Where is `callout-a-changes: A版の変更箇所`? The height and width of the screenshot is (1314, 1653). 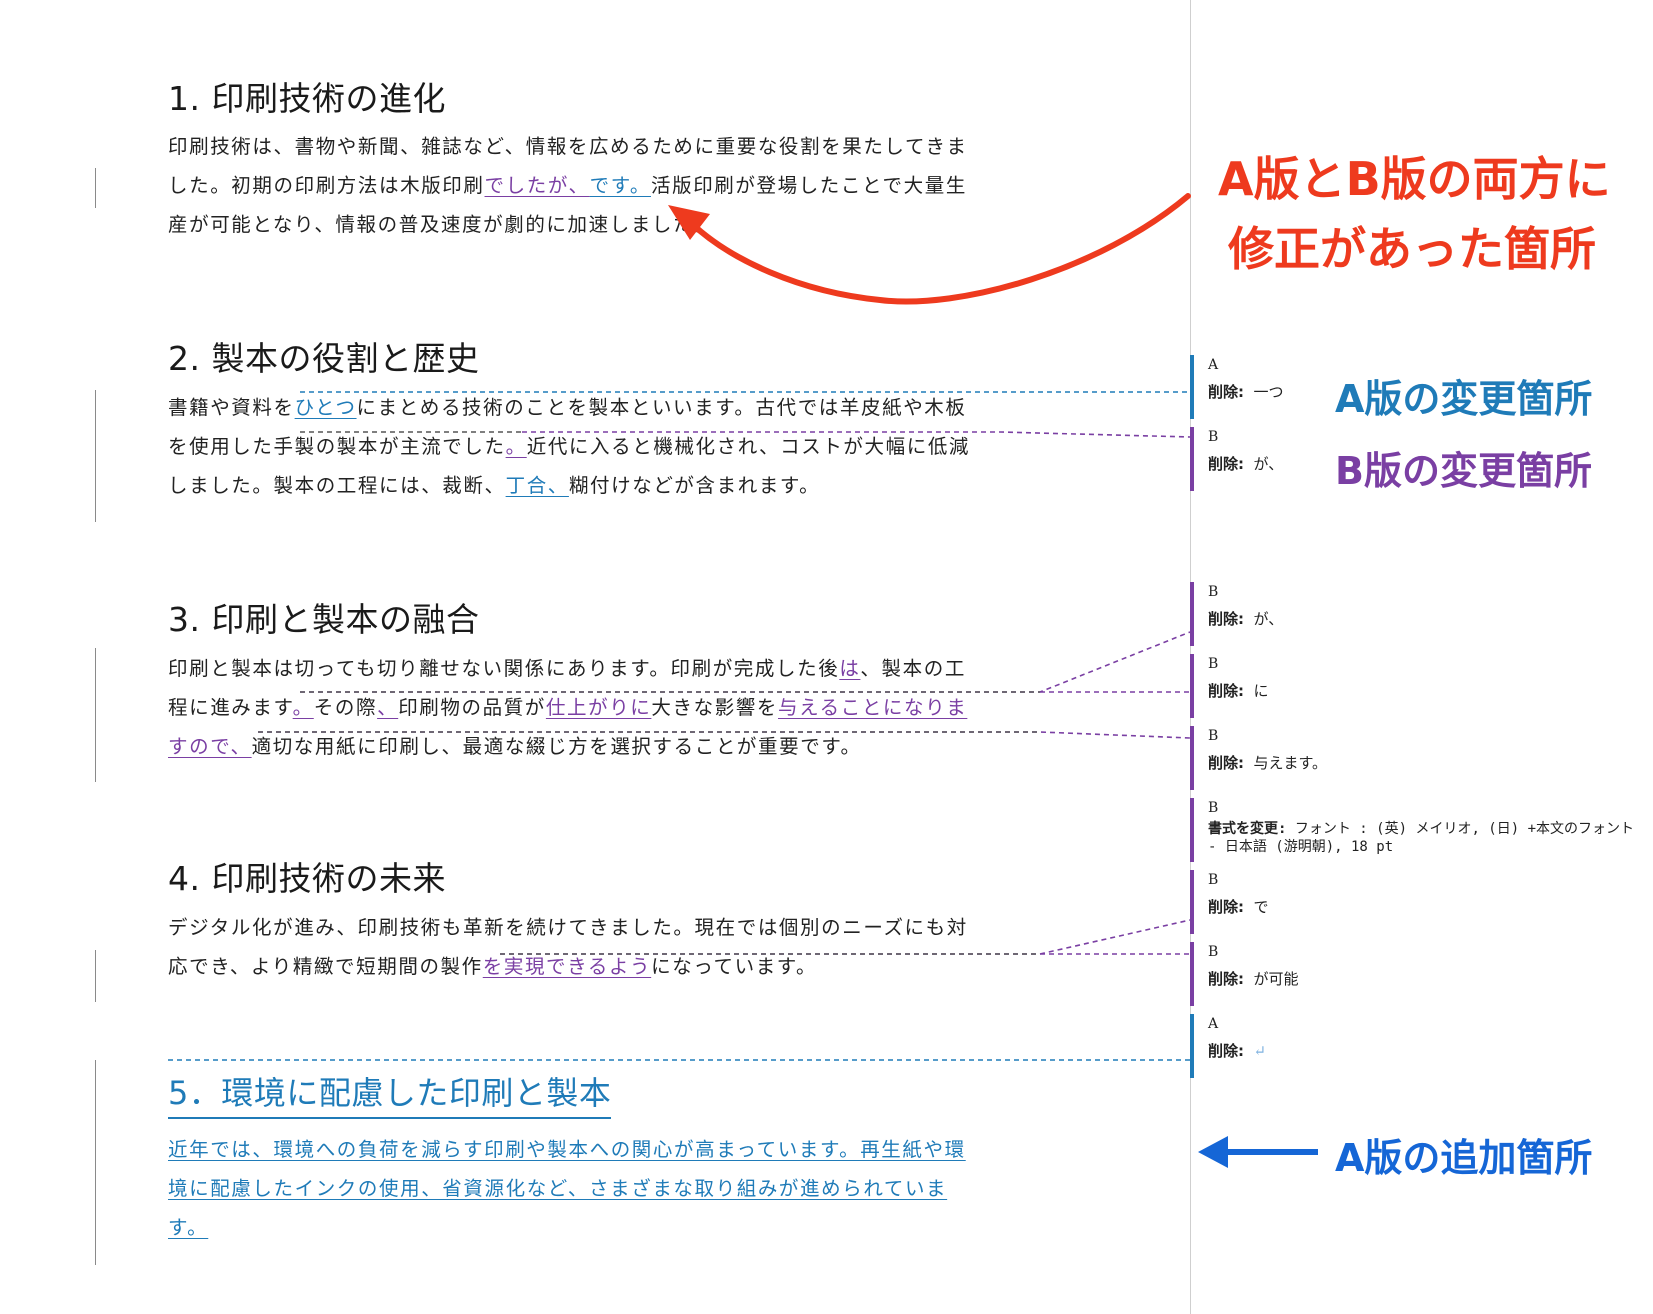 callout-a-changes: A版の変更箇所 is located at coordinates (1464, 399).